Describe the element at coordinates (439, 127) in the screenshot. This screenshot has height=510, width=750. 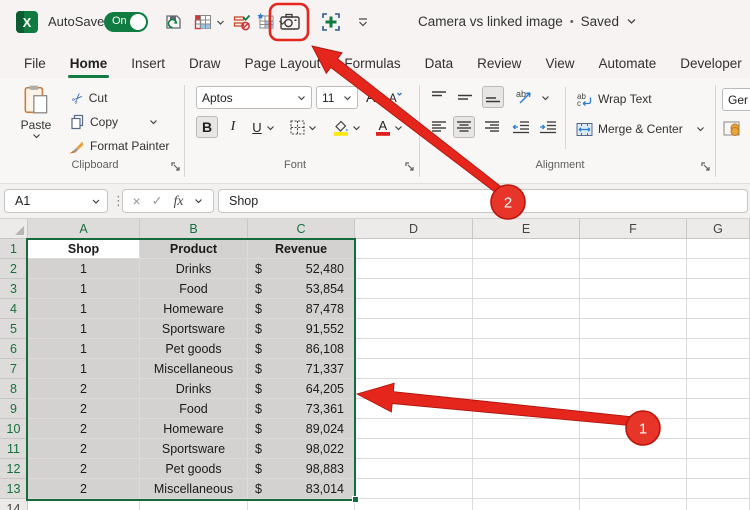
I see `align-left-button` at that location.